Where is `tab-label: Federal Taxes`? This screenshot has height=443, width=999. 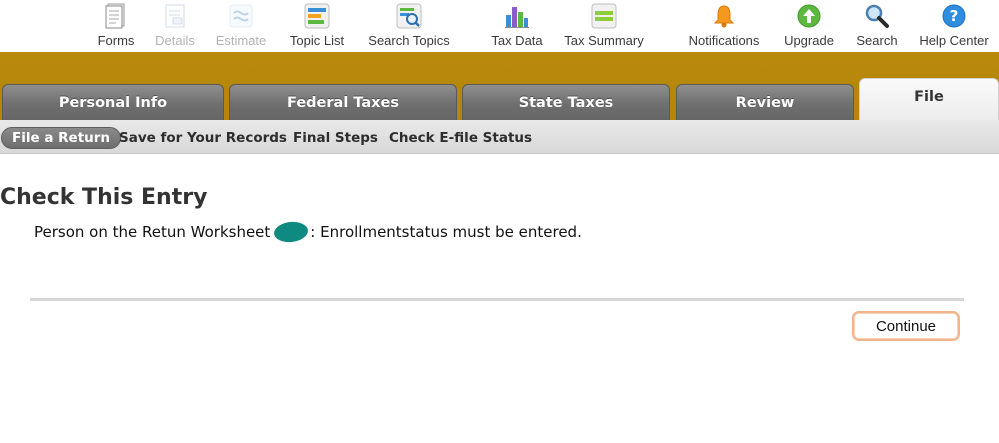 tab-label: Federal Taxes is located at coordinates (343, 102).